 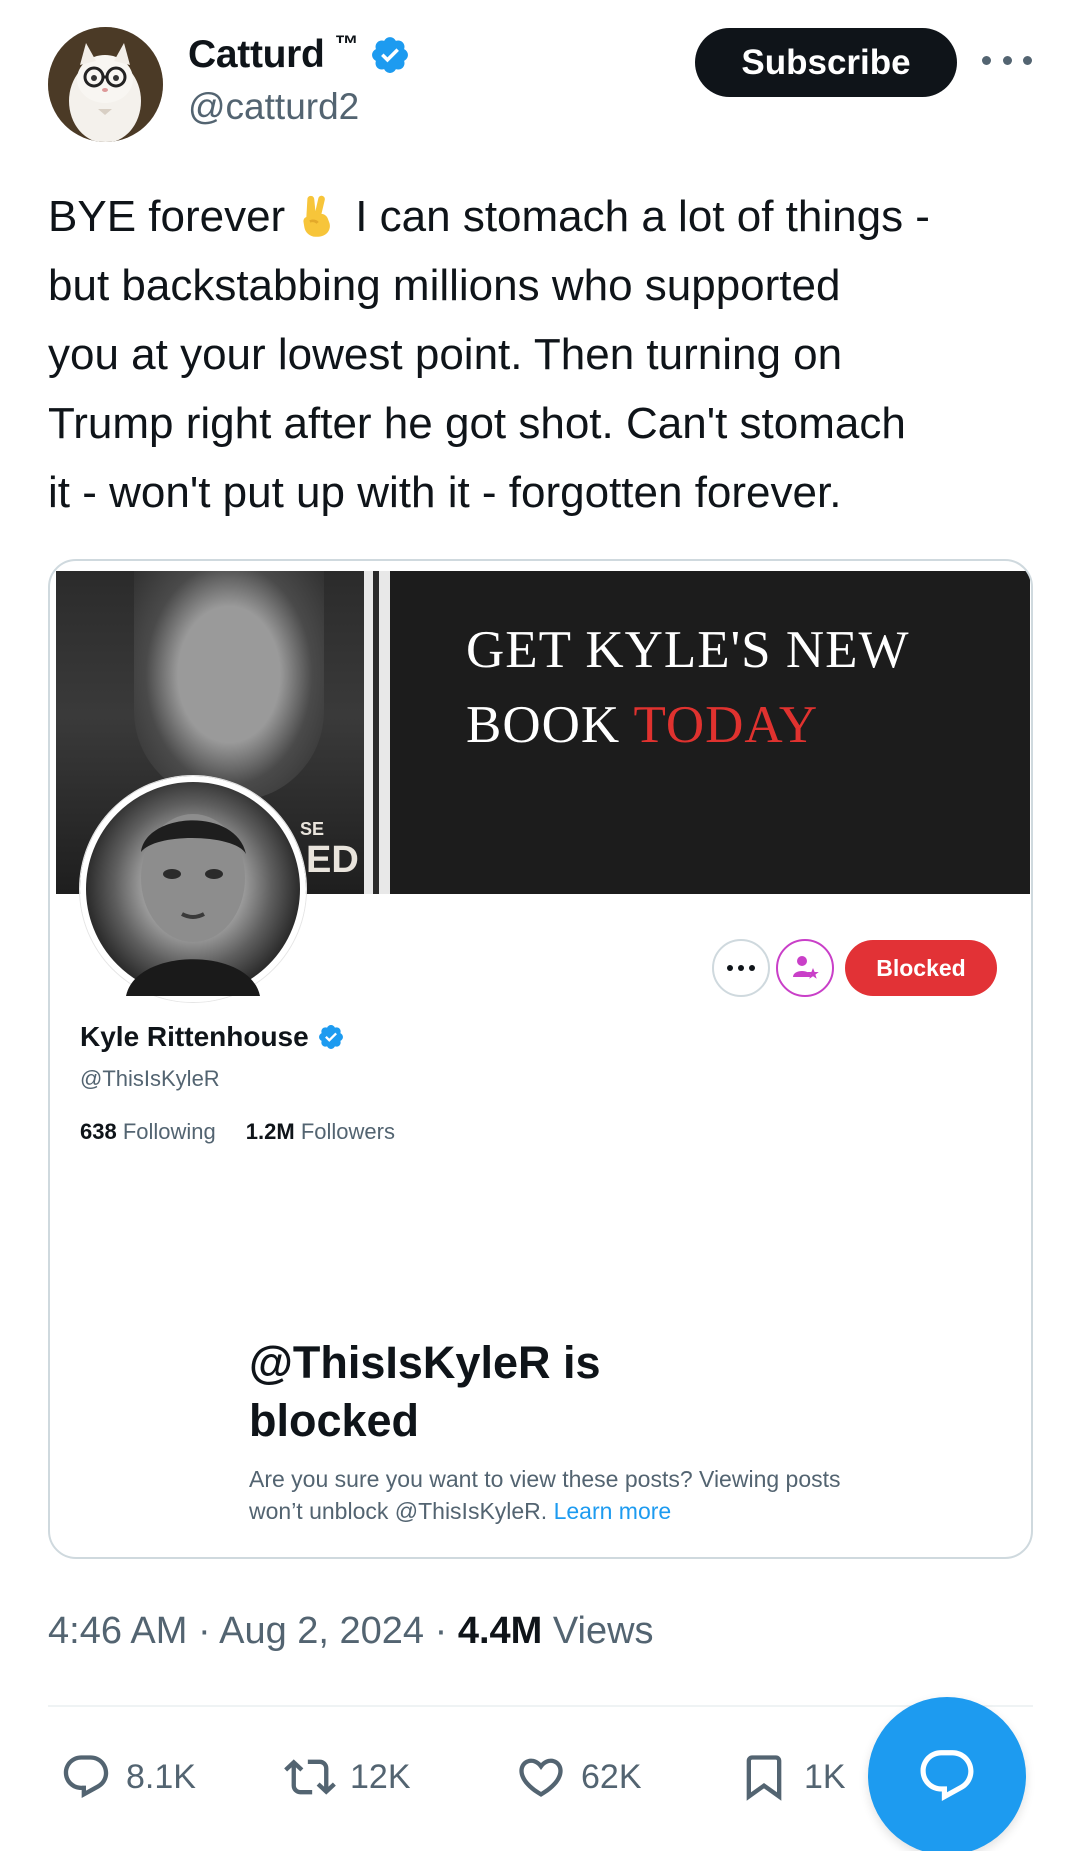 I want to click on author-handle: @catturd2, so click(x=299, y=107).